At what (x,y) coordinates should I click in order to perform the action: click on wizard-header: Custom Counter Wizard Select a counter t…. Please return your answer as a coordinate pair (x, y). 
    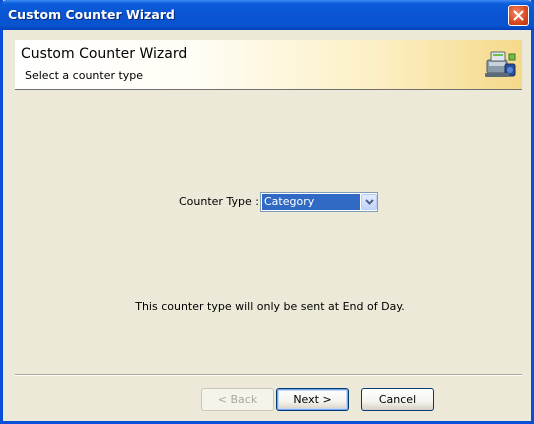
    Looking at the image, I should click on (268, 65).